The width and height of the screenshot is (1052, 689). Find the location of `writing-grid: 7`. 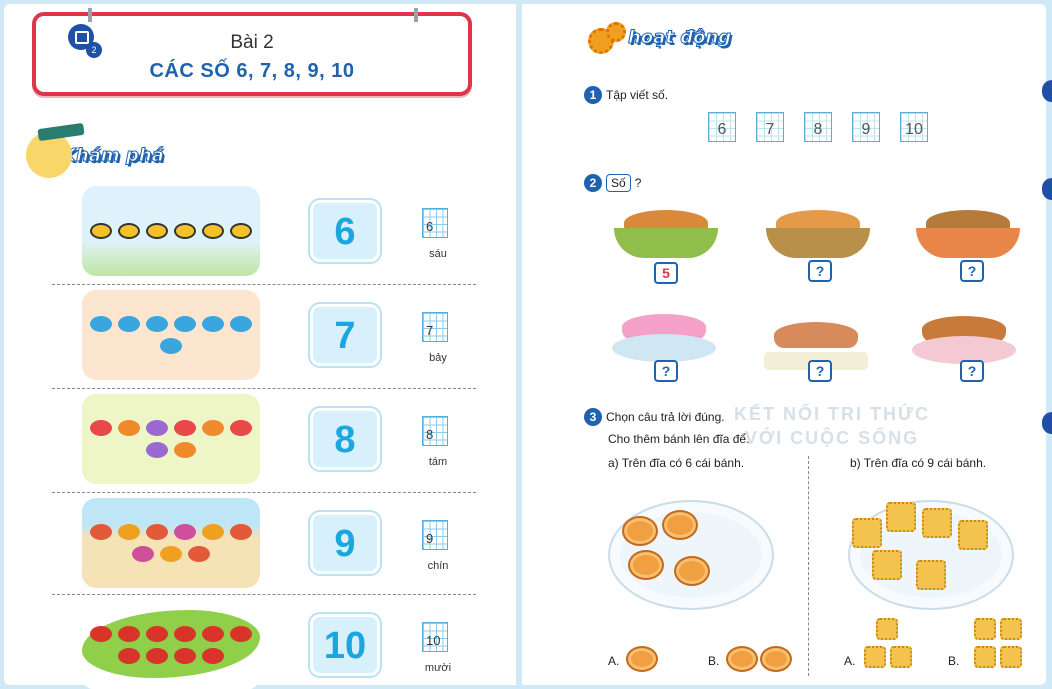

writing-grid: 7 is located at coordinates (435, 327).